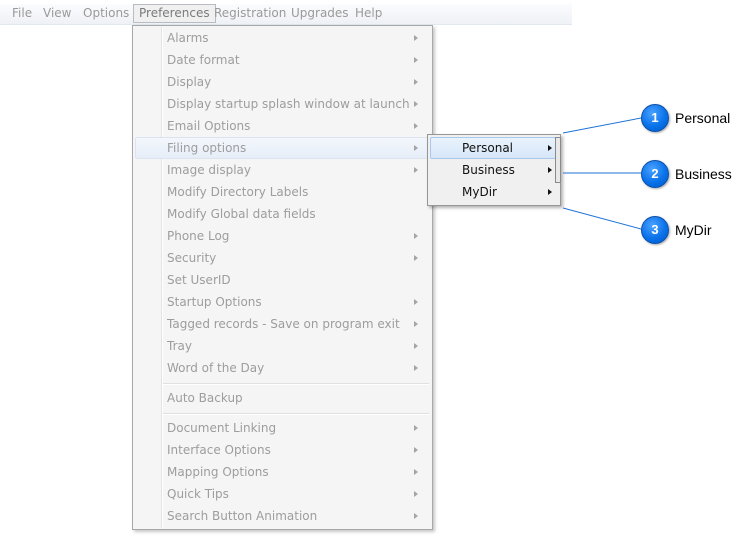  What do you see at coordinates (655, 174) in the screenshot?
I see `callout-badge-2: 2` at bounding box center [655, 174].